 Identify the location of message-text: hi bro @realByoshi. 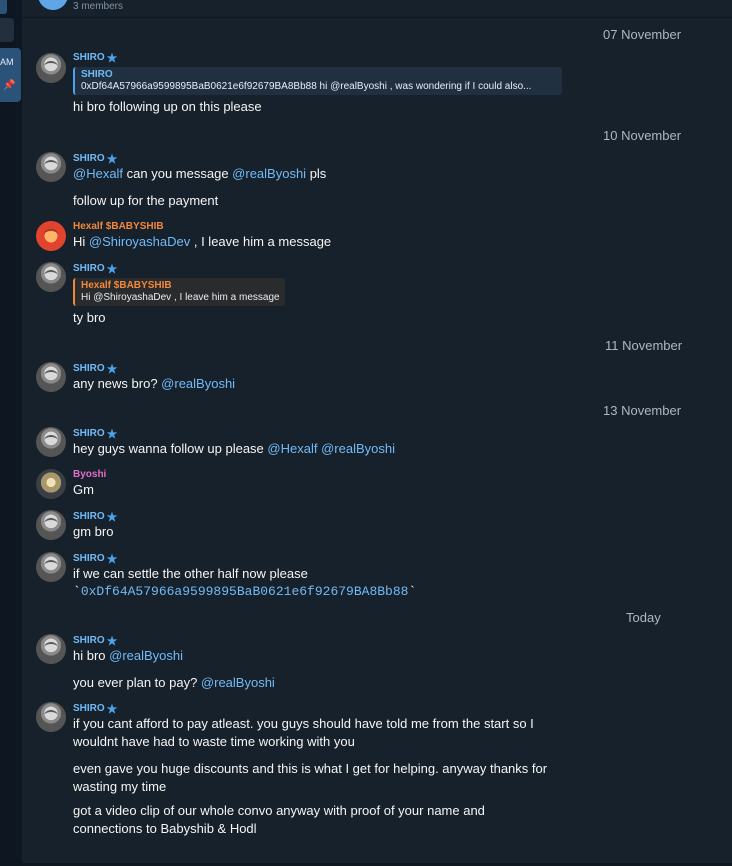
(128, 655).